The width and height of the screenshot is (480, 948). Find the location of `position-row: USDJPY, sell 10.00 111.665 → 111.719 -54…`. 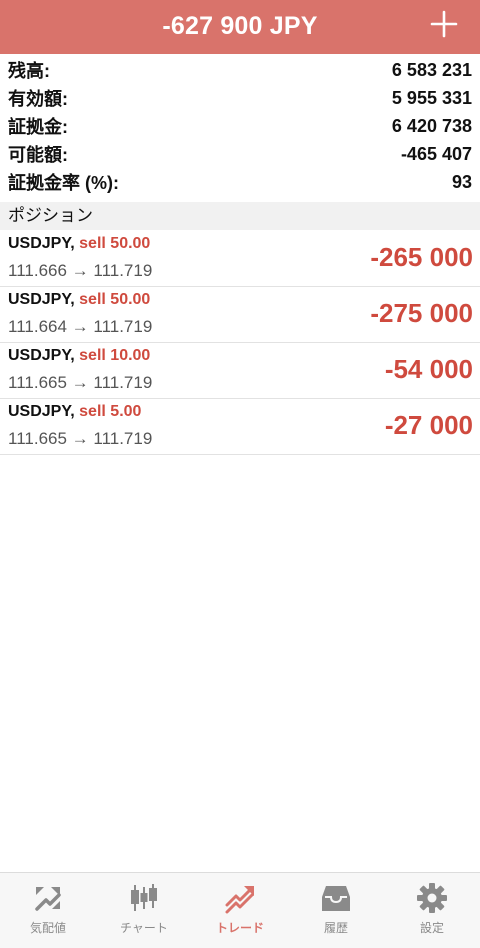

position-row: USDJPY, sell 10.00 111.665 → 111.719 -54… is located at coordinates (240, 371).